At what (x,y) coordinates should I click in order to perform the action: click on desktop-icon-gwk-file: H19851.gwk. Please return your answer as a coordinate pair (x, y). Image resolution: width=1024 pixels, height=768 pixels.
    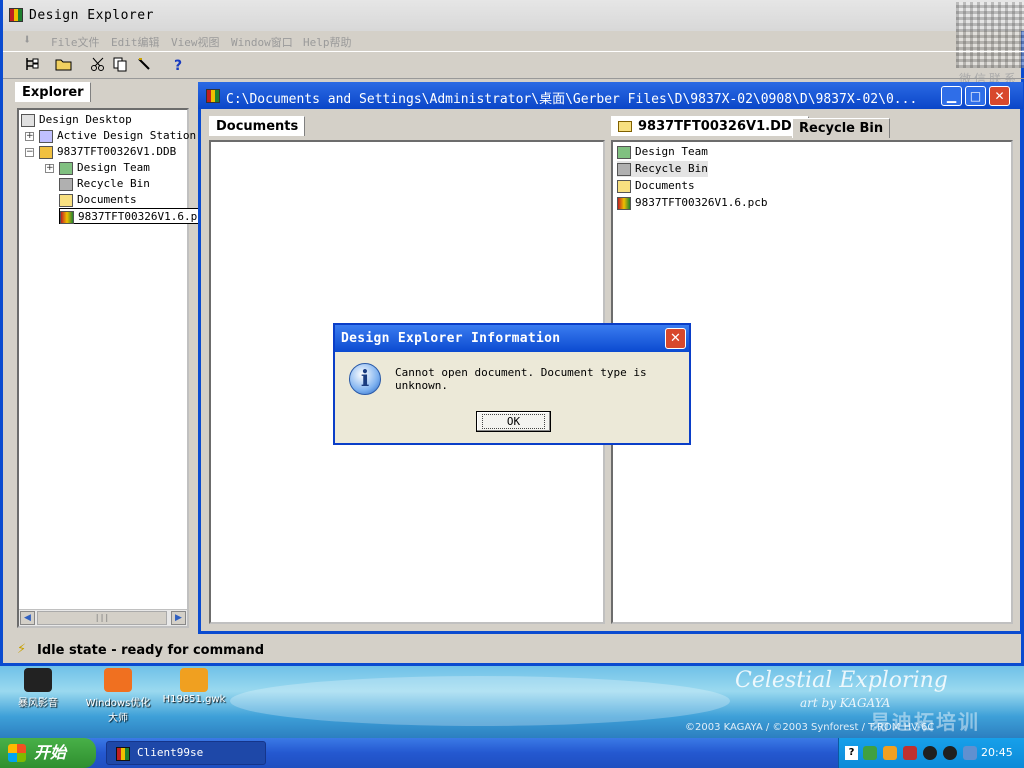
    Looking at the image, I should click on (194, 686).